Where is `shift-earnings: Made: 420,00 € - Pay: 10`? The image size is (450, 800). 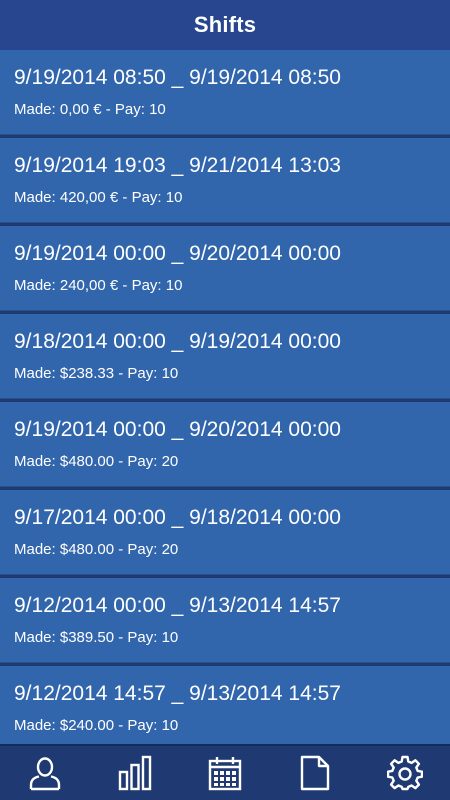
shift-earnings: Made: 420,00 € - Pay: 10 is located at coordinates (98, 197).